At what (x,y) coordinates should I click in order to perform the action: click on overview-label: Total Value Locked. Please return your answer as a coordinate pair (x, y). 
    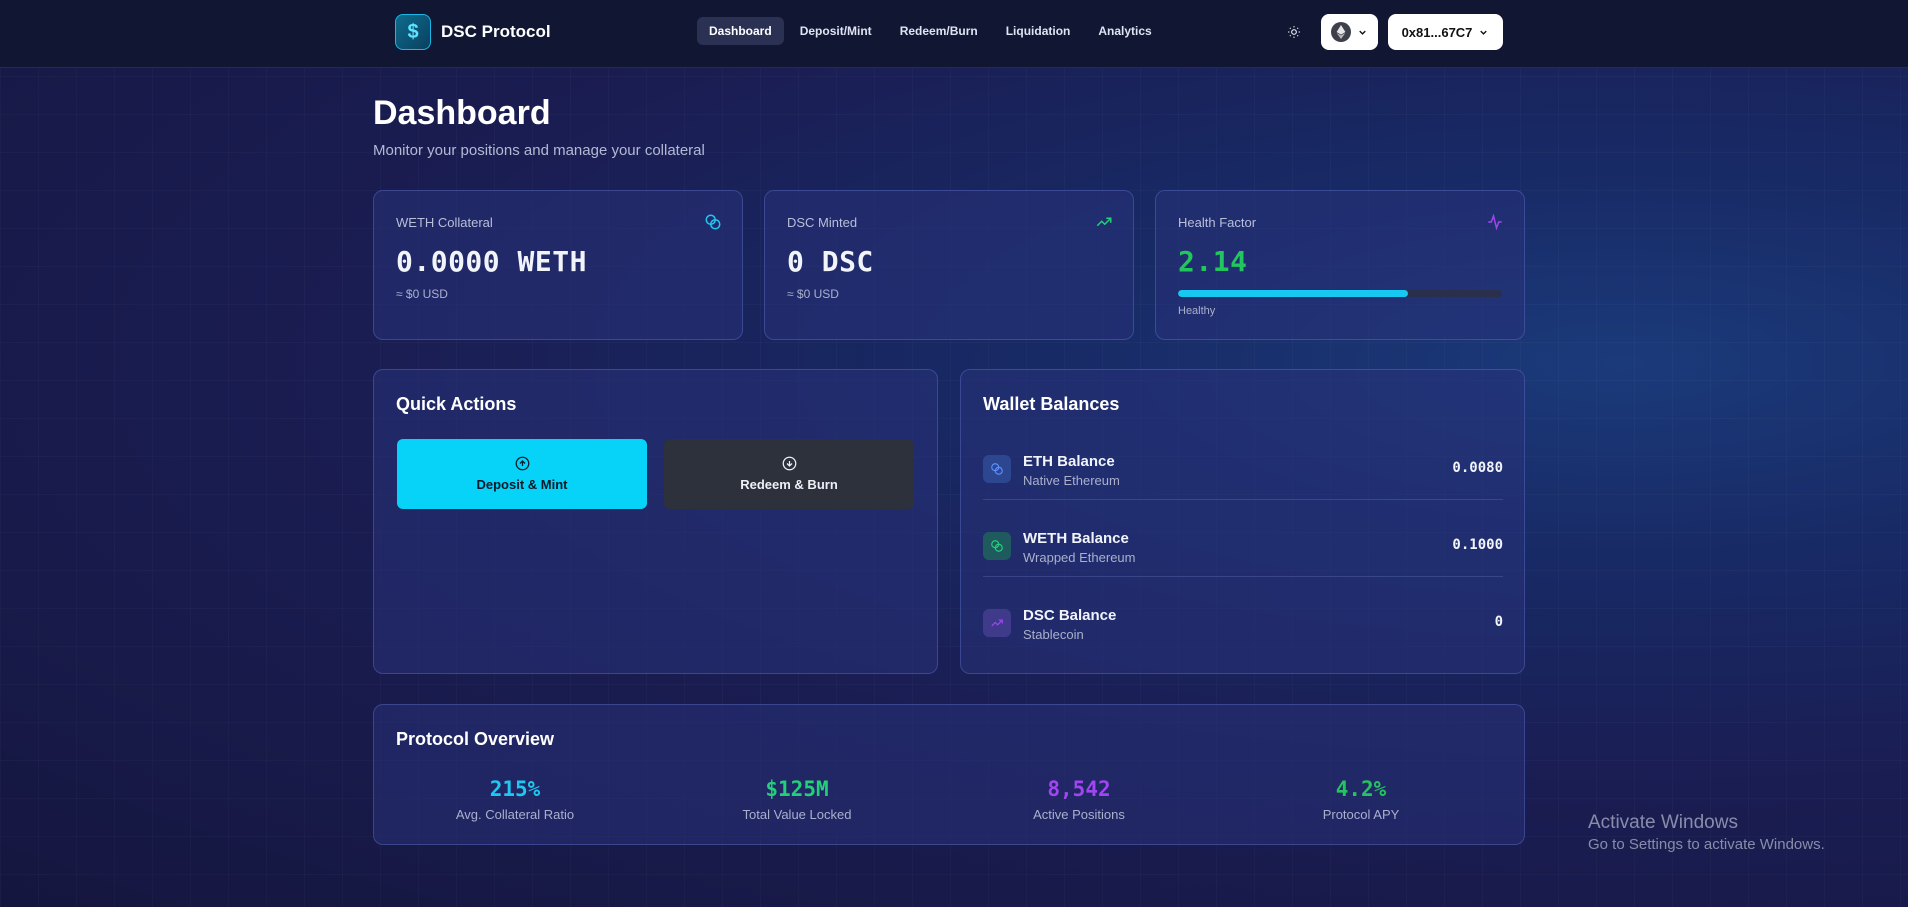
    Looking at the image, I should click on (797, 814).